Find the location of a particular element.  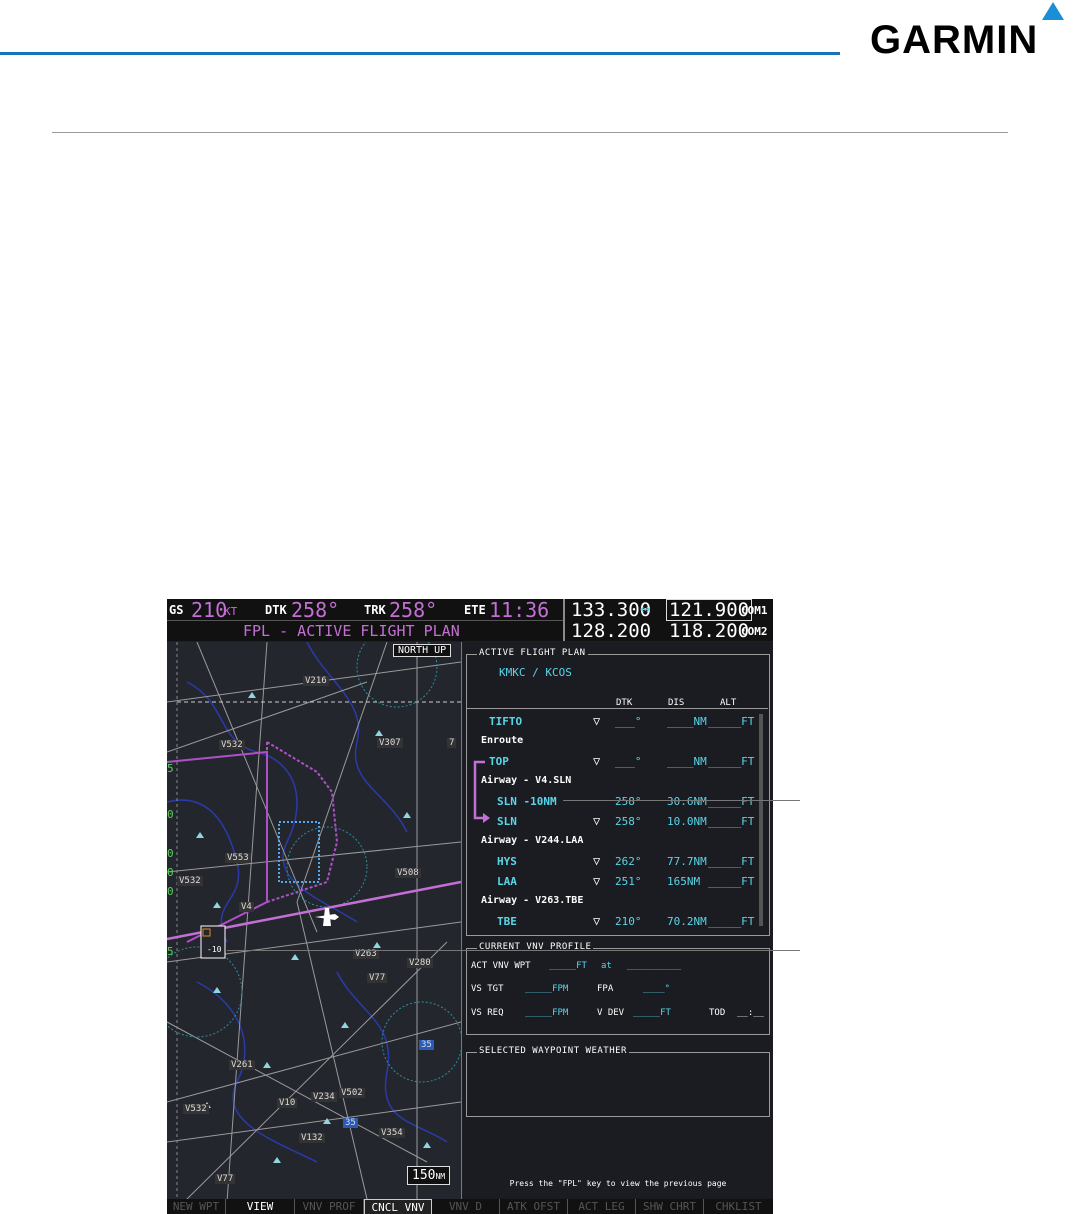

map-airway-label: V261 is located at coordinates (242, 1065).